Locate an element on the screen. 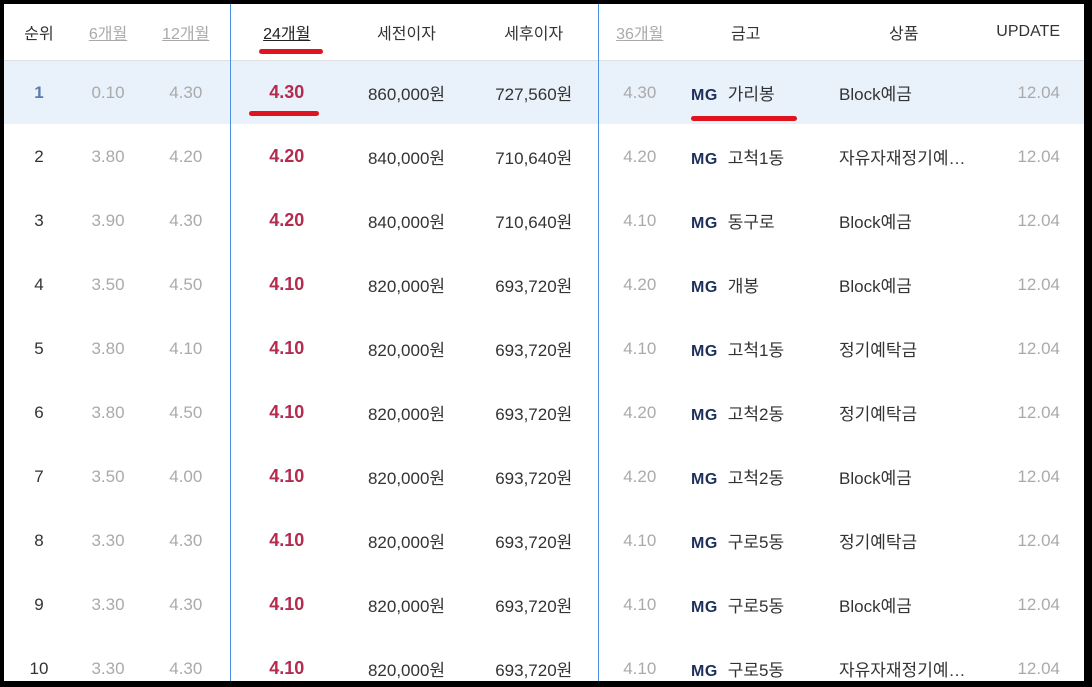 The height and width of the screenshot is (687, 1092). bank-name: 고척2동 is located at coordinates (756, 414).